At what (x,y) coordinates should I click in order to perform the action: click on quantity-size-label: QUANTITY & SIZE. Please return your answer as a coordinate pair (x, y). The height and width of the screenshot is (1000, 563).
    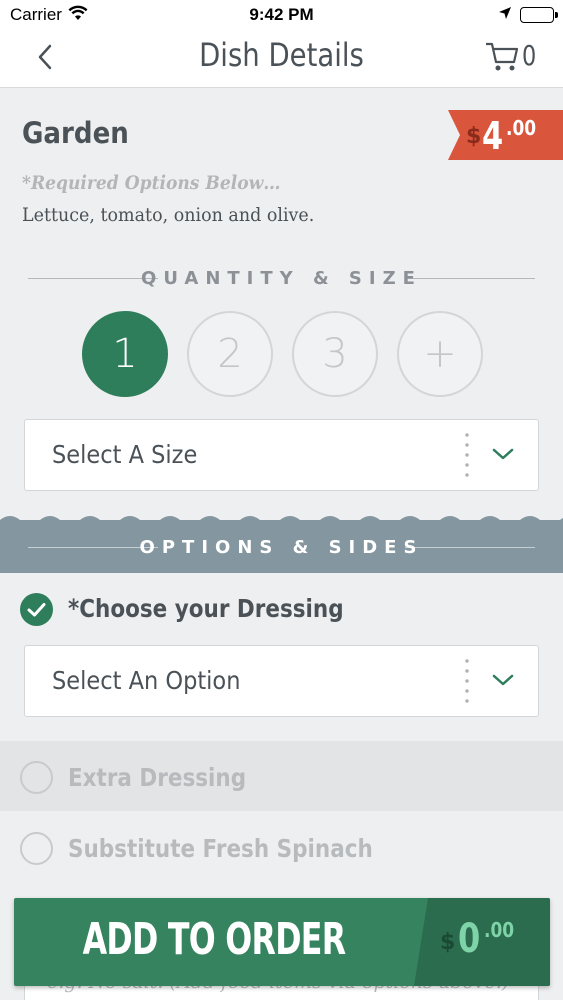
    Looking at the image, I should click on (281, 278).